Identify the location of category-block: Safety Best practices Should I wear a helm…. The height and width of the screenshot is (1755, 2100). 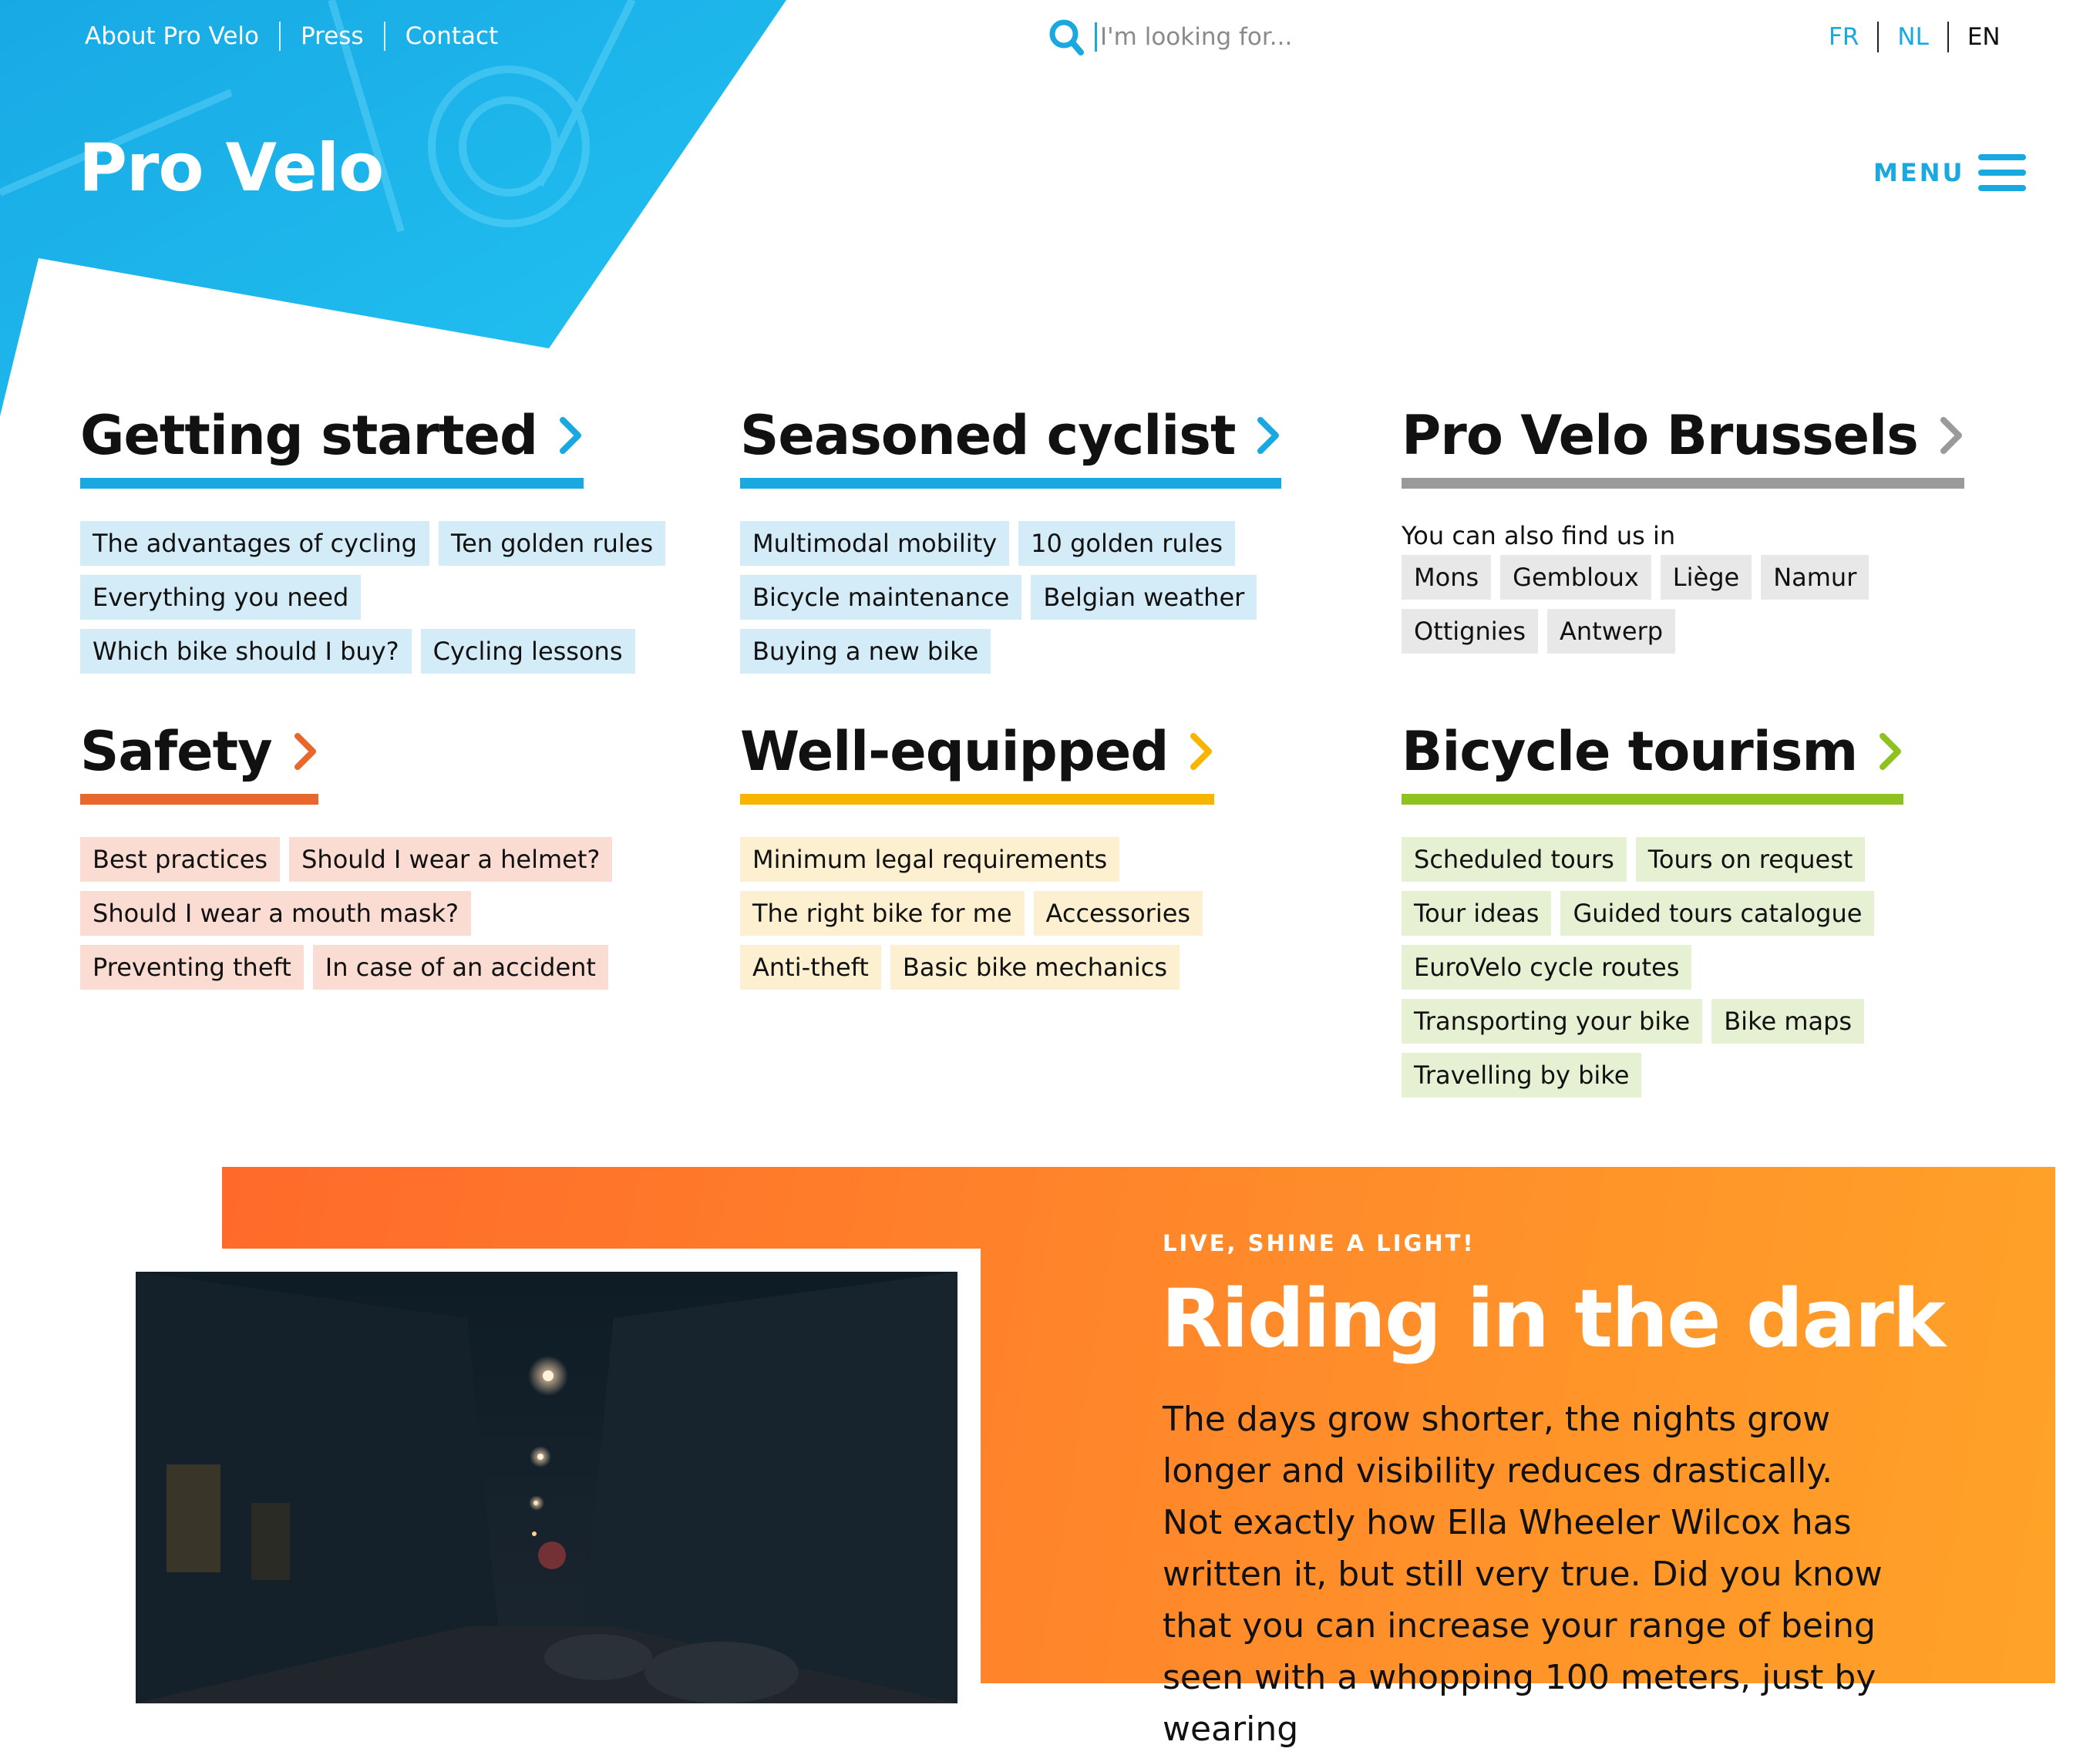
(388, 860).